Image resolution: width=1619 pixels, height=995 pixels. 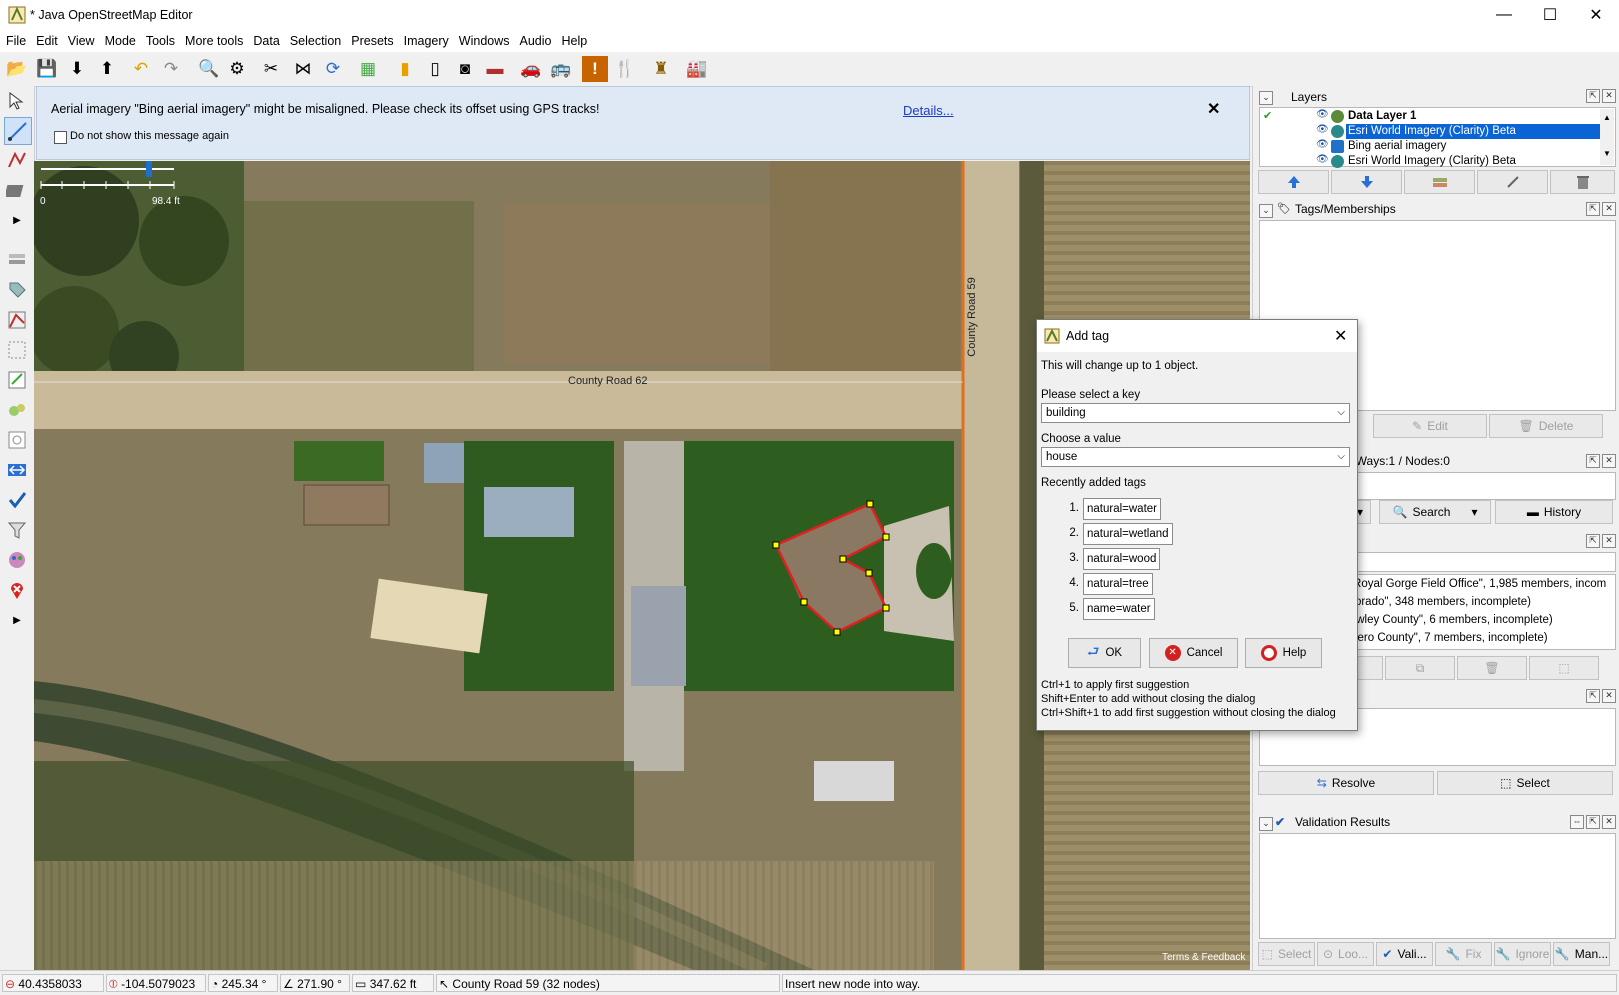 I want to click on wireframe-icon: ▦, so click(x=368, y=69).